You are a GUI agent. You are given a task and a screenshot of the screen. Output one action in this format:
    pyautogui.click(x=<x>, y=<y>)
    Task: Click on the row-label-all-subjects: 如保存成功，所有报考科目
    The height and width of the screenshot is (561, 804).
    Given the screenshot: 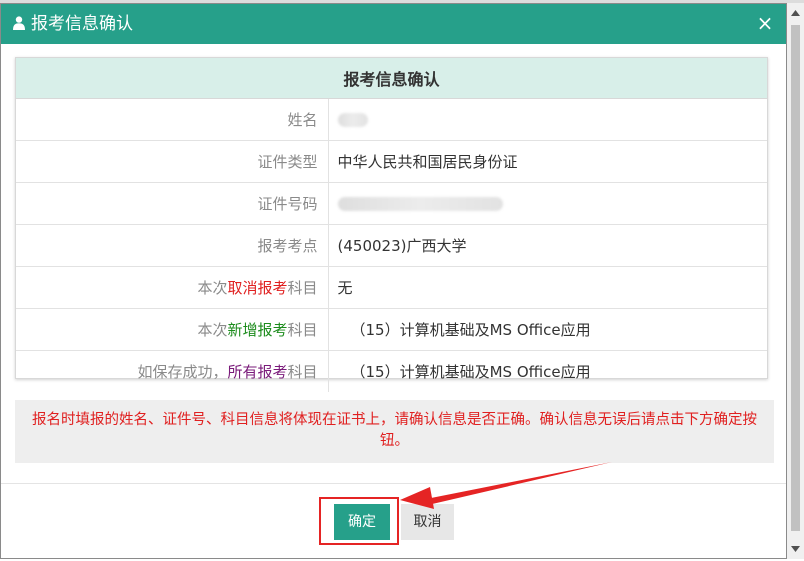 What is the action you would take?
    pyautogui.click(x=172, y=371)
    